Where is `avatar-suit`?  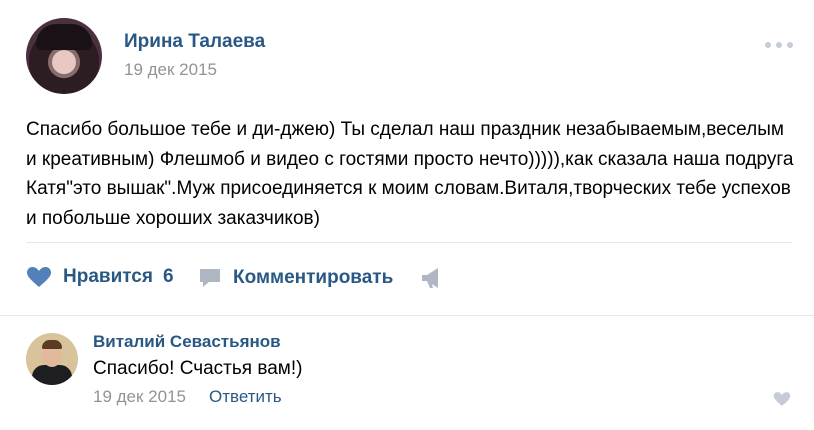 avatar-suit is located at coordinates (52, 375).